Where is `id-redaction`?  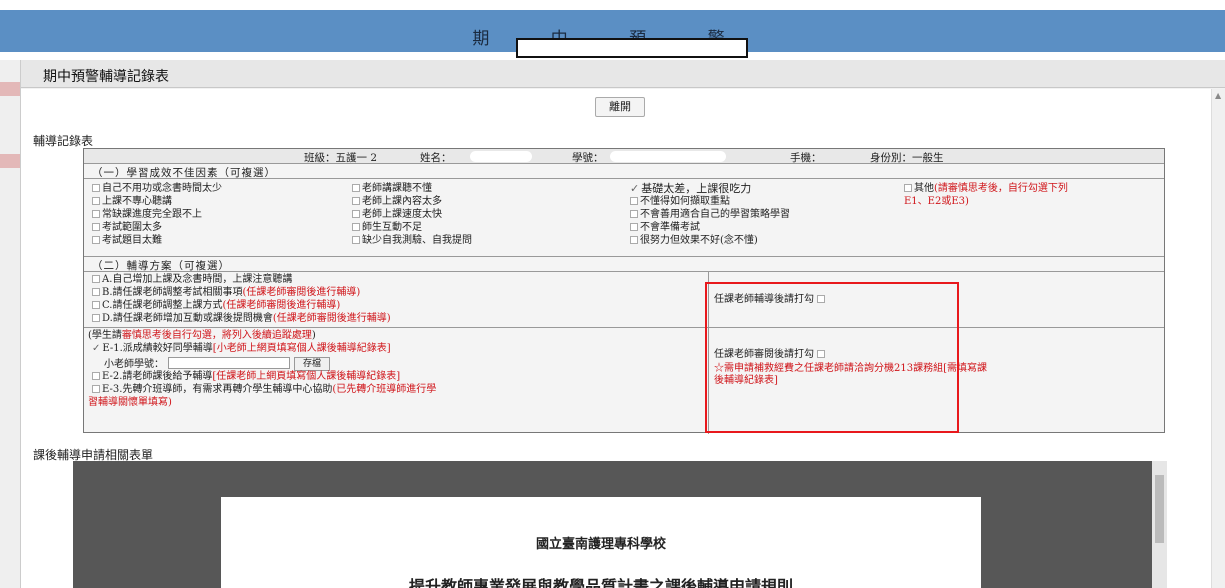
id-redaction is located at coordinates (668, 156).